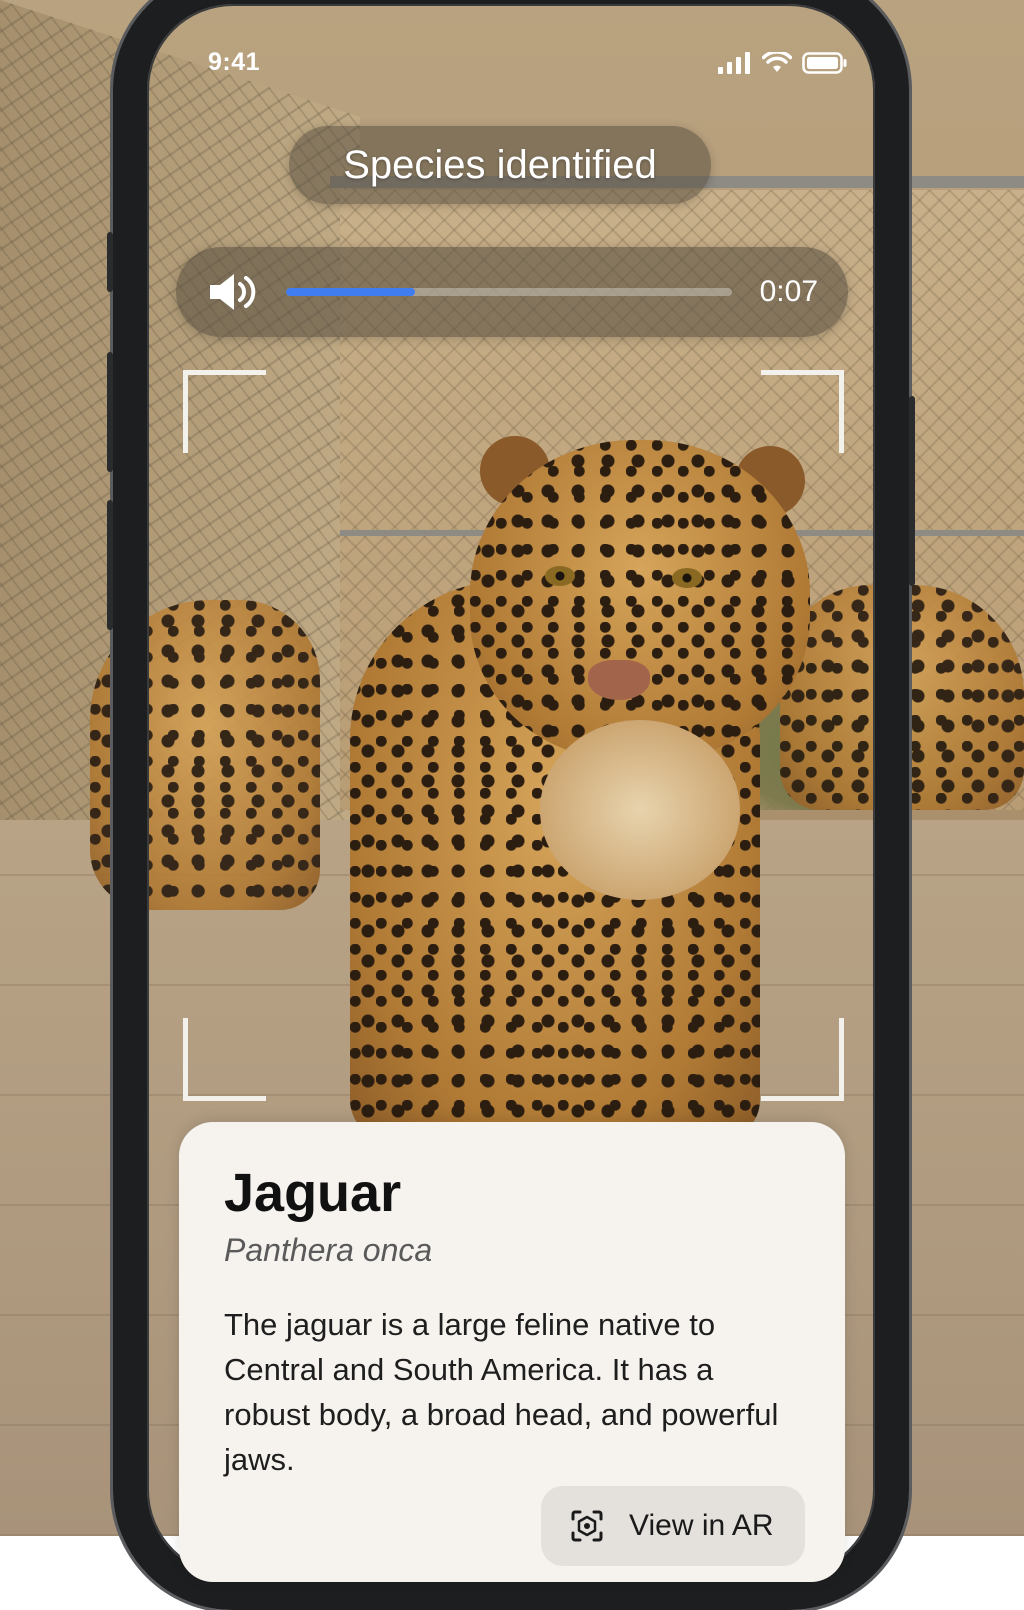 The width and height of the screenshot is (1024, 1610). Describe the element at coordinates (777, 62) in the screenshot. I see `wifi-icon` at that location.